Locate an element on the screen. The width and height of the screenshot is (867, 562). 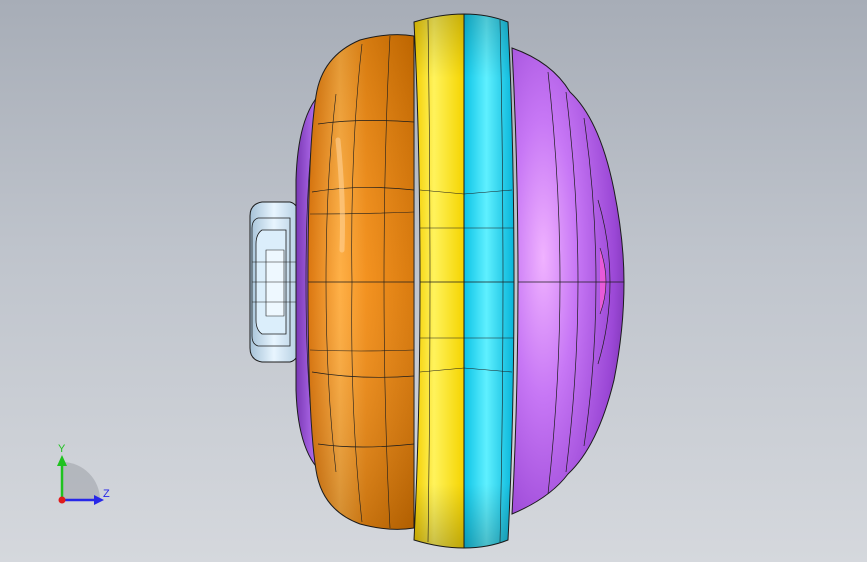
y-axis-label: Y is located at coordinates (62, 449).